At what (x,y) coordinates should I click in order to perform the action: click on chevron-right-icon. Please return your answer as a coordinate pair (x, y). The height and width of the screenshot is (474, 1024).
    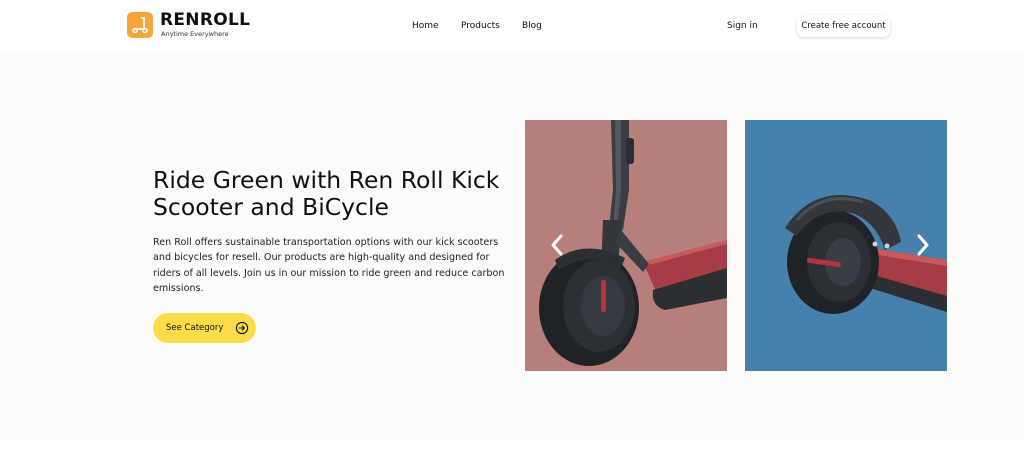
    Looking at the image, I should click on (923, 245).